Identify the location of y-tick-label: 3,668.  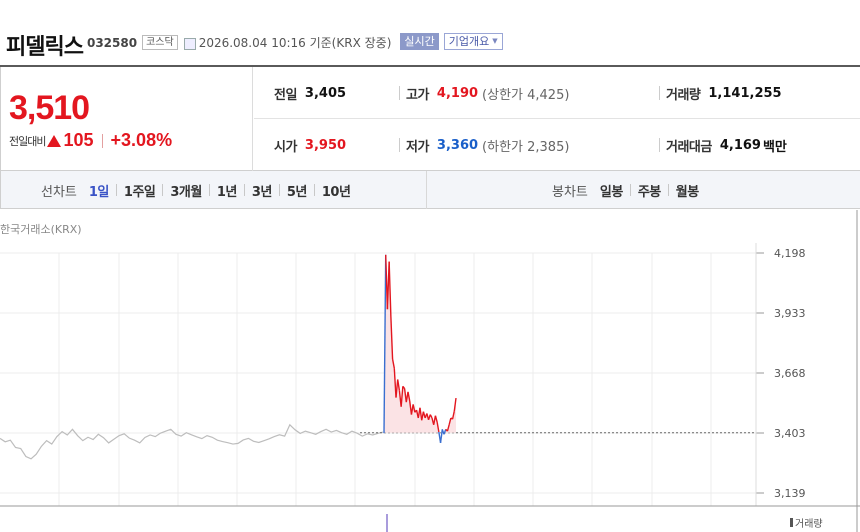
(790, 373).